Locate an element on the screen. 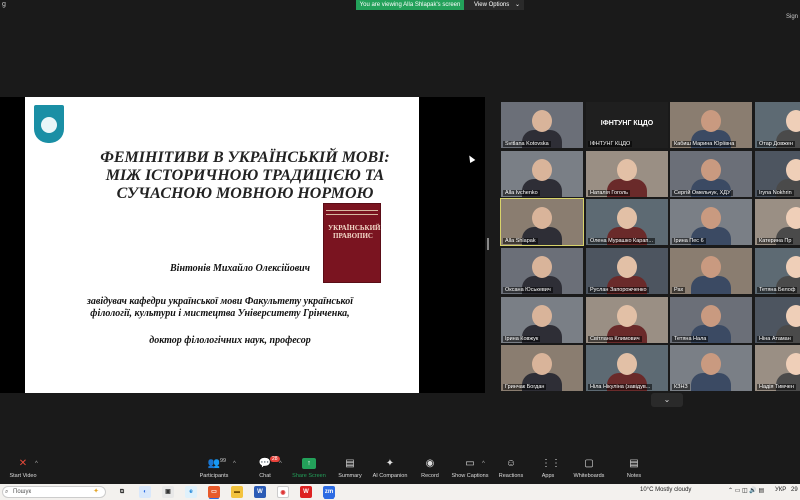 This screenshot has height=500, width=800. word-icon: W is located at coordinates (260, 492).